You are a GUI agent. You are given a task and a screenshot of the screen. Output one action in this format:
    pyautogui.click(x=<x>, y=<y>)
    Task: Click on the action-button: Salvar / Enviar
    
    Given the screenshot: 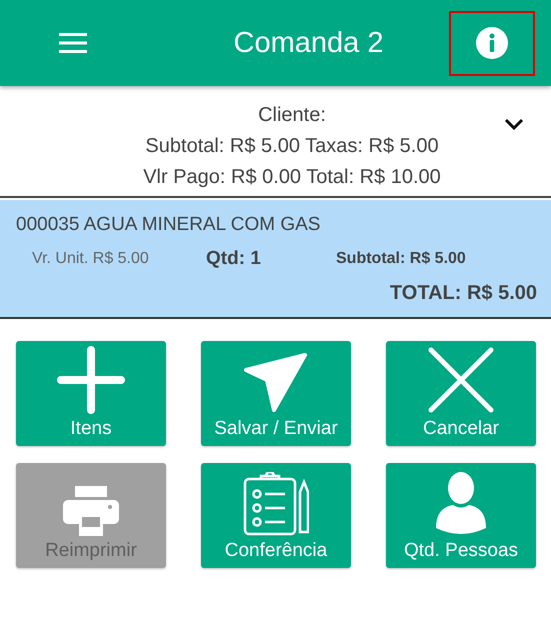 What is the action you would take?
    pyautogui.click(x=276, y=393)
    